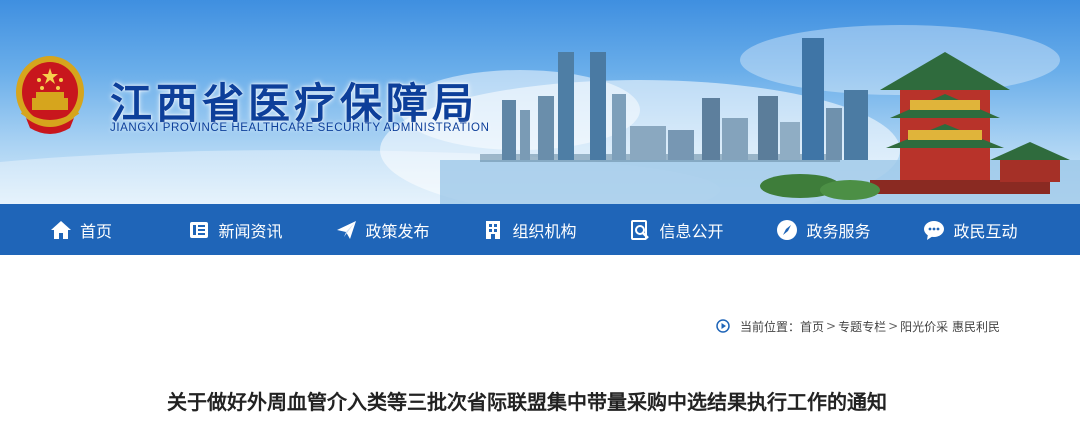  I want to click on nav-item-disclosure: 信息公开, so click(676, 229).